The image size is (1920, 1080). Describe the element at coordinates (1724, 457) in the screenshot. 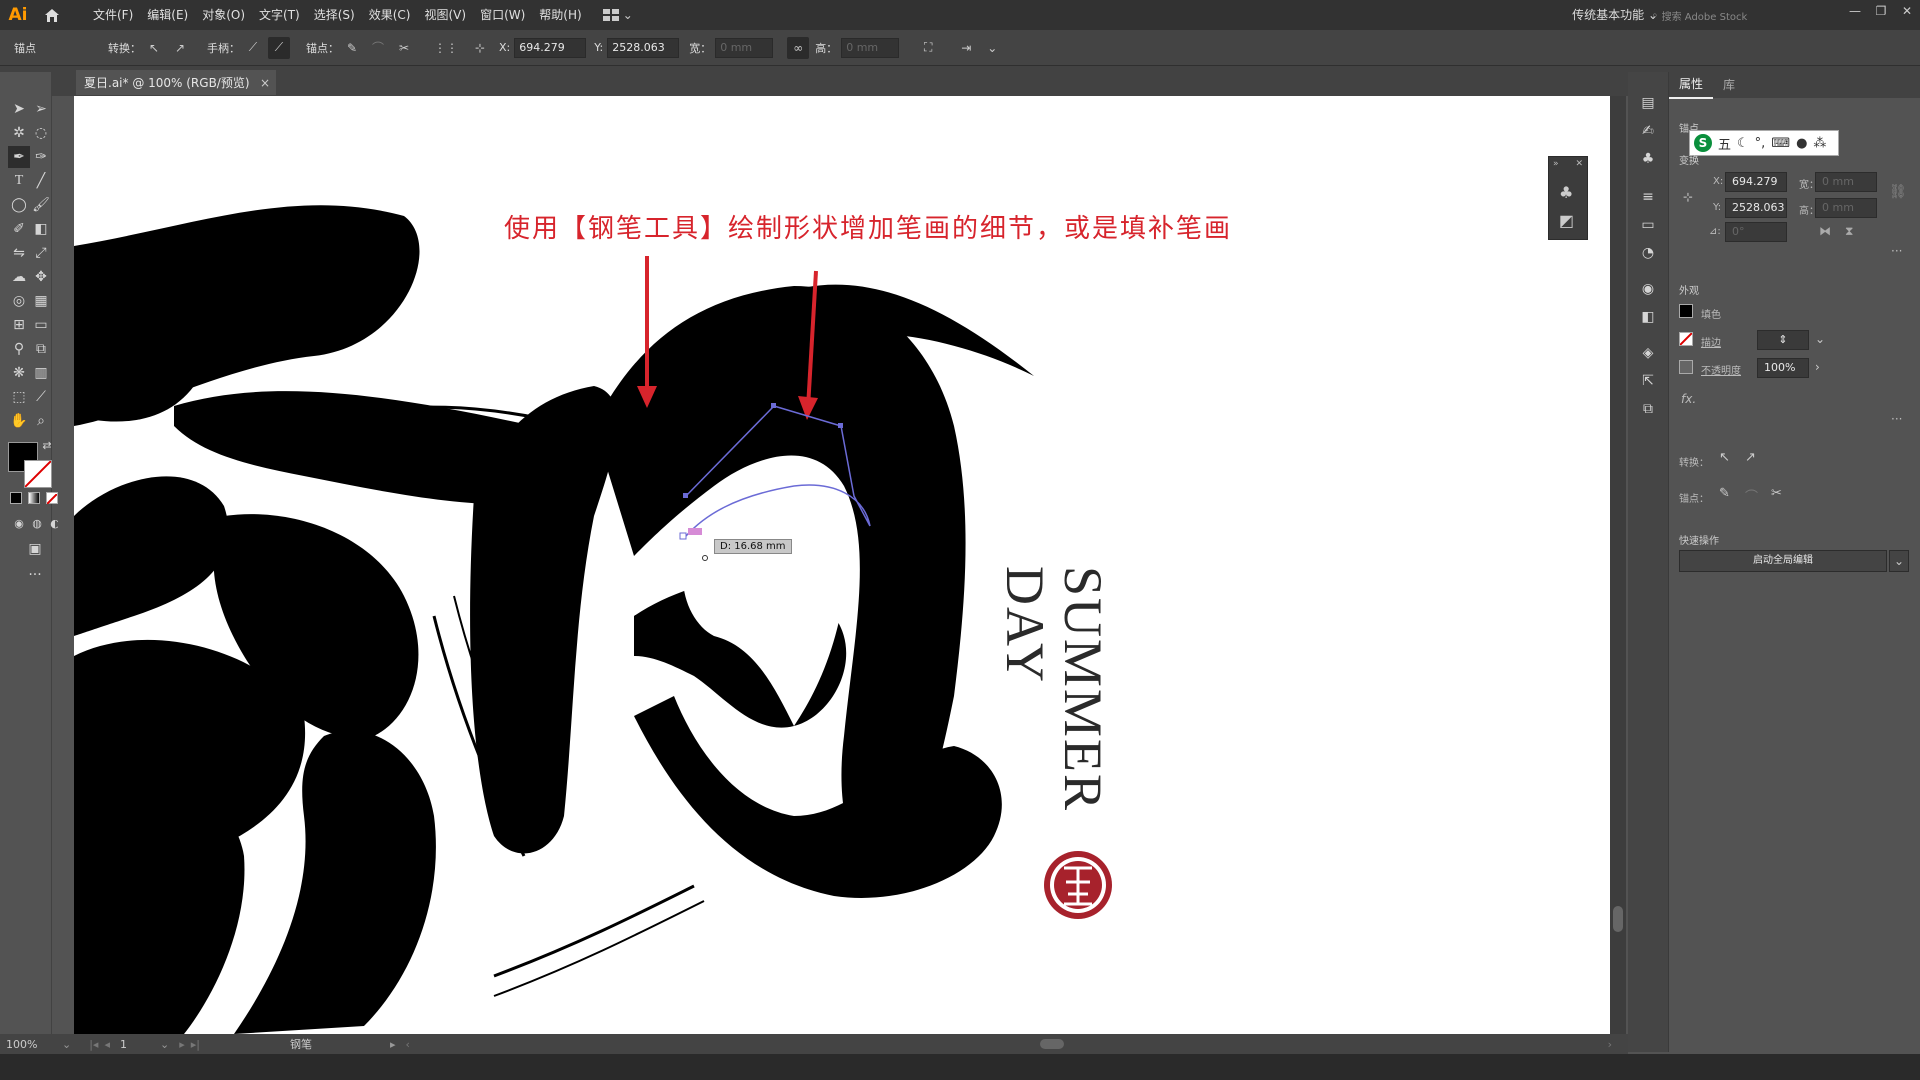

I see `panel-convert-corner-icon: ↖` at that location.